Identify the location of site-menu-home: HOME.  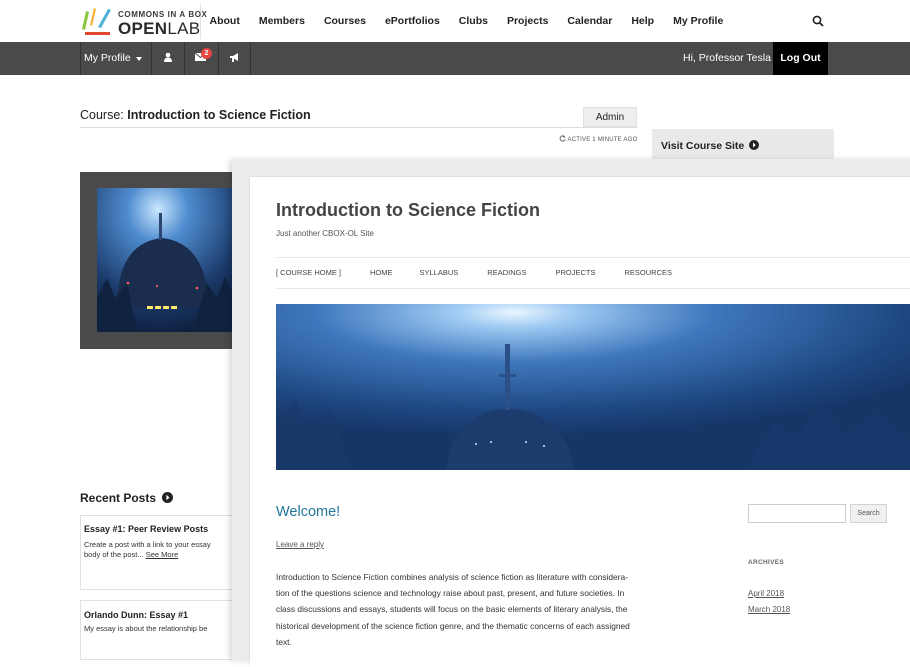
(381, 272).